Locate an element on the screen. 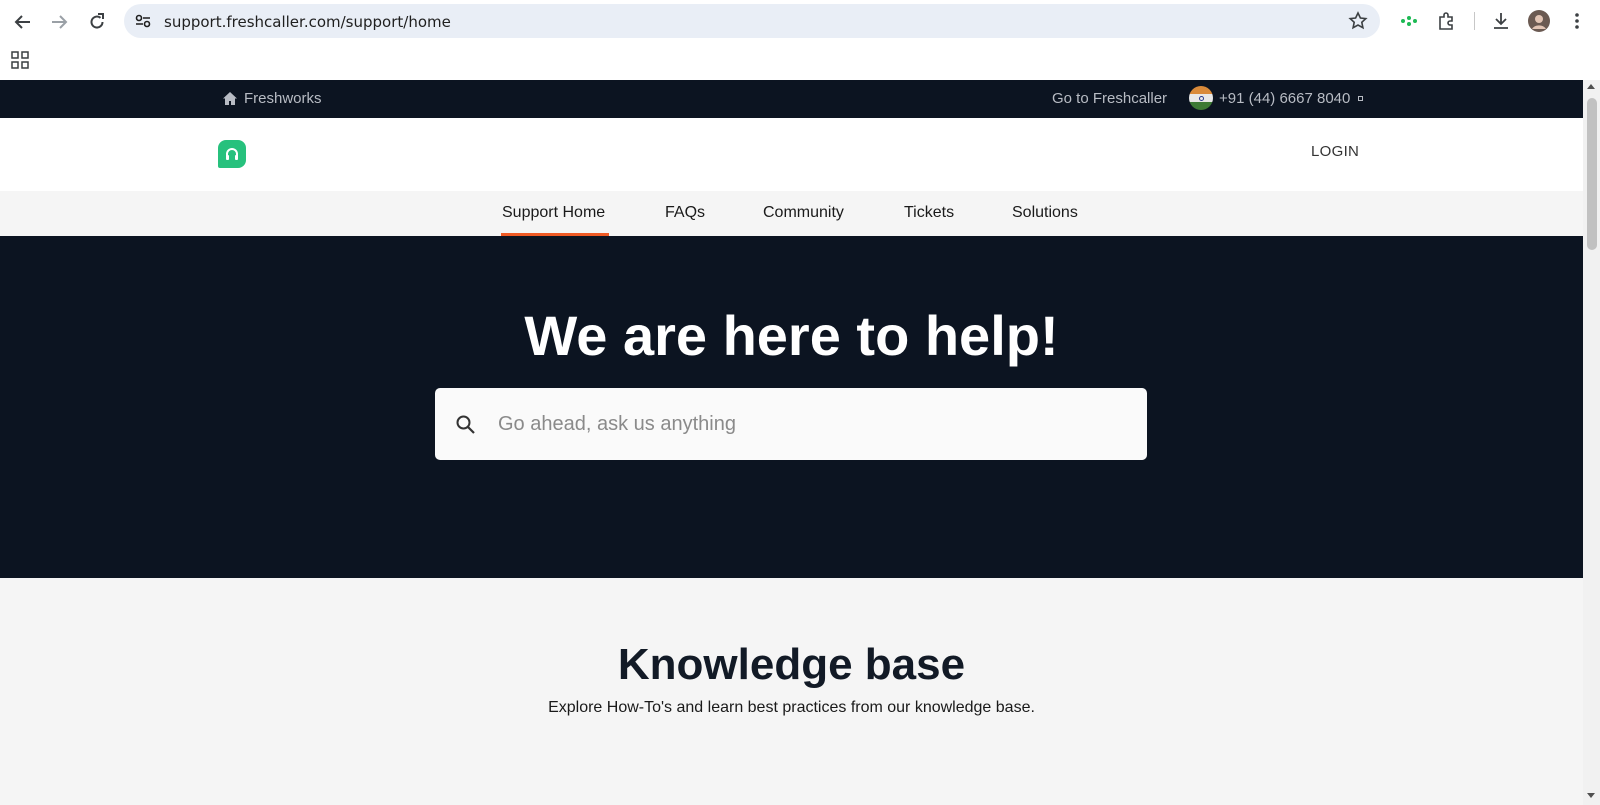  scrollbar-thumb is located at coordinates (1592, 174).